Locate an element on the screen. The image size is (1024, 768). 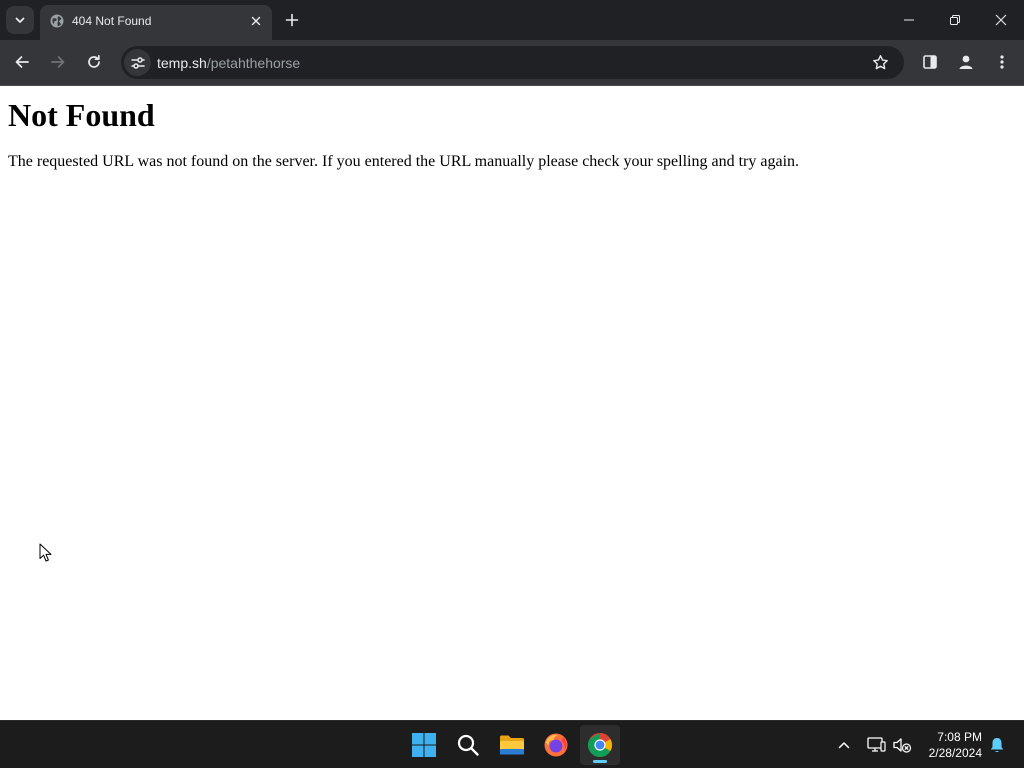
more-vertical-icon is located at coordinates (1002, 62).